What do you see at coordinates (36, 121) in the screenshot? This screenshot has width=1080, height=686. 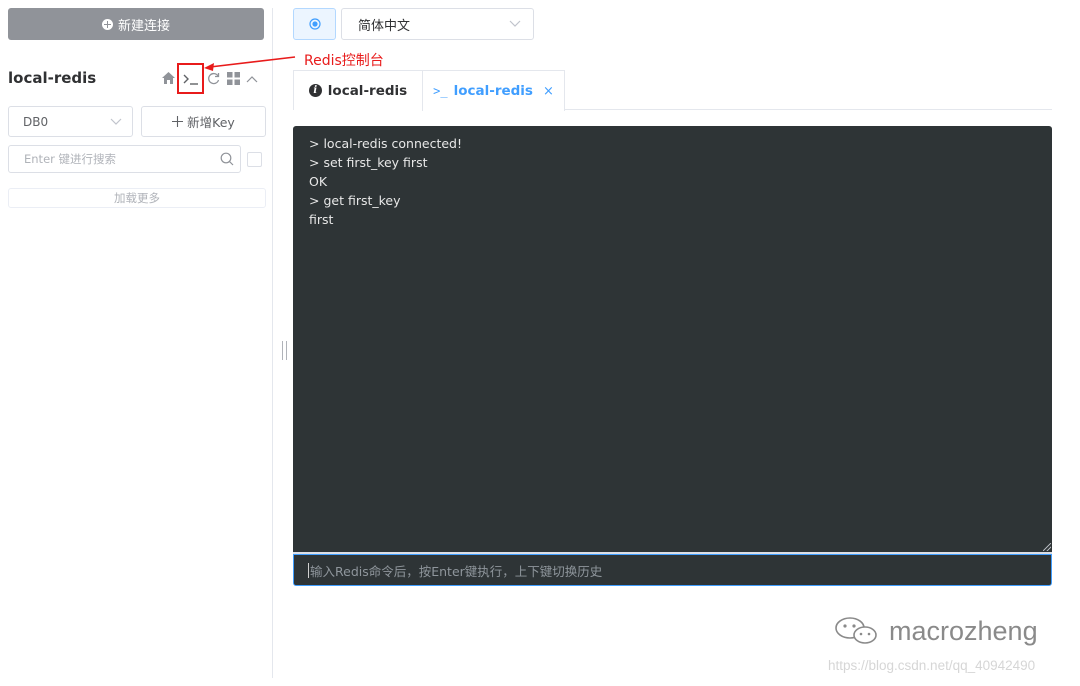 I see `db-select-value: DB0` at bounding box center [36, 121].